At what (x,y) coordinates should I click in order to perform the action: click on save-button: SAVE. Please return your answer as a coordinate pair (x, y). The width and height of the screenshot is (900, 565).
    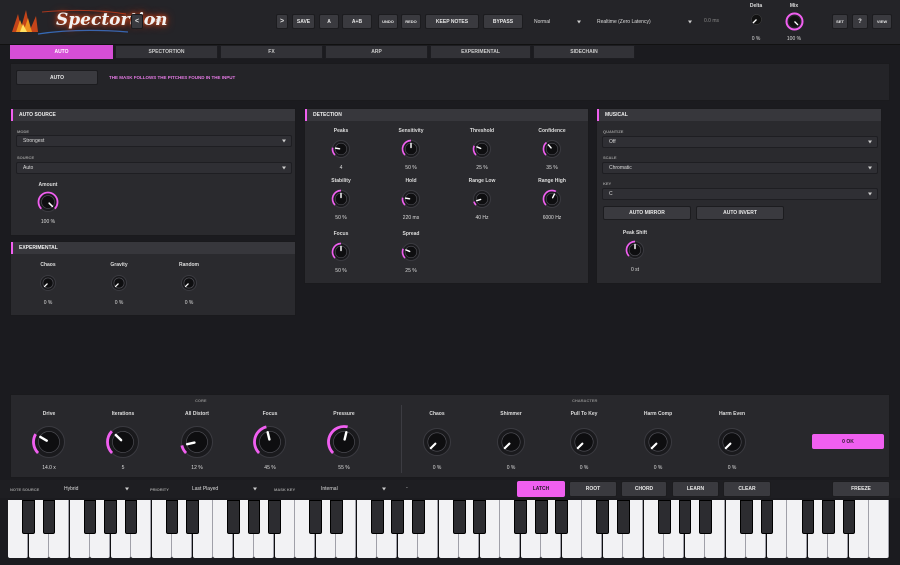
    Looking at the image, I should click on (303, 21).